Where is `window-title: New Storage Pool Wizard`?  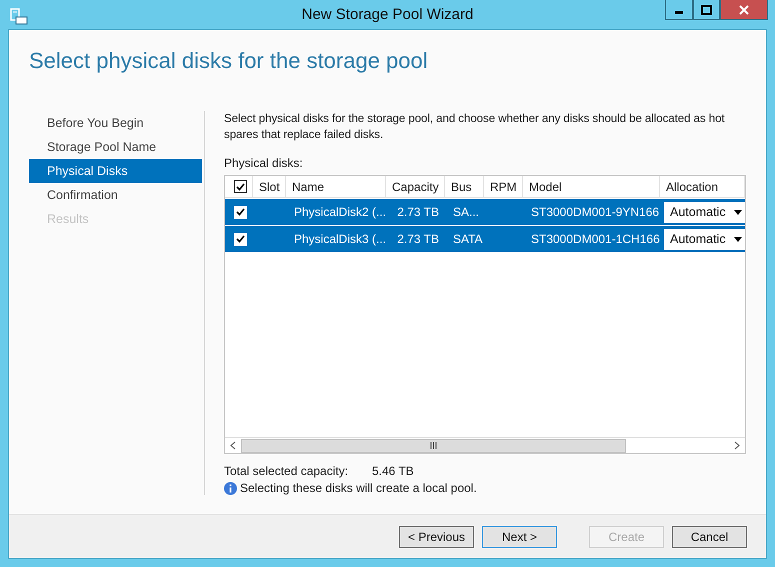 window-title: New Storage Pool Wizard is located at coordinates (388, 14).